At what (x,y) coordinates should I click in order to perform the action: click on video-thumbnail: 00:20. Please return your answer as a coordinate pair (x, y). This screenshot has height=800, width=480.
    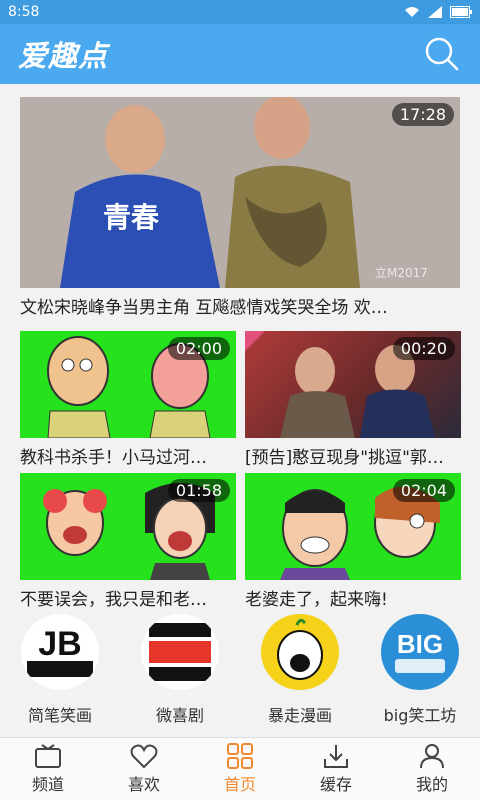
    Looking at the image, I should click on (353, 384).